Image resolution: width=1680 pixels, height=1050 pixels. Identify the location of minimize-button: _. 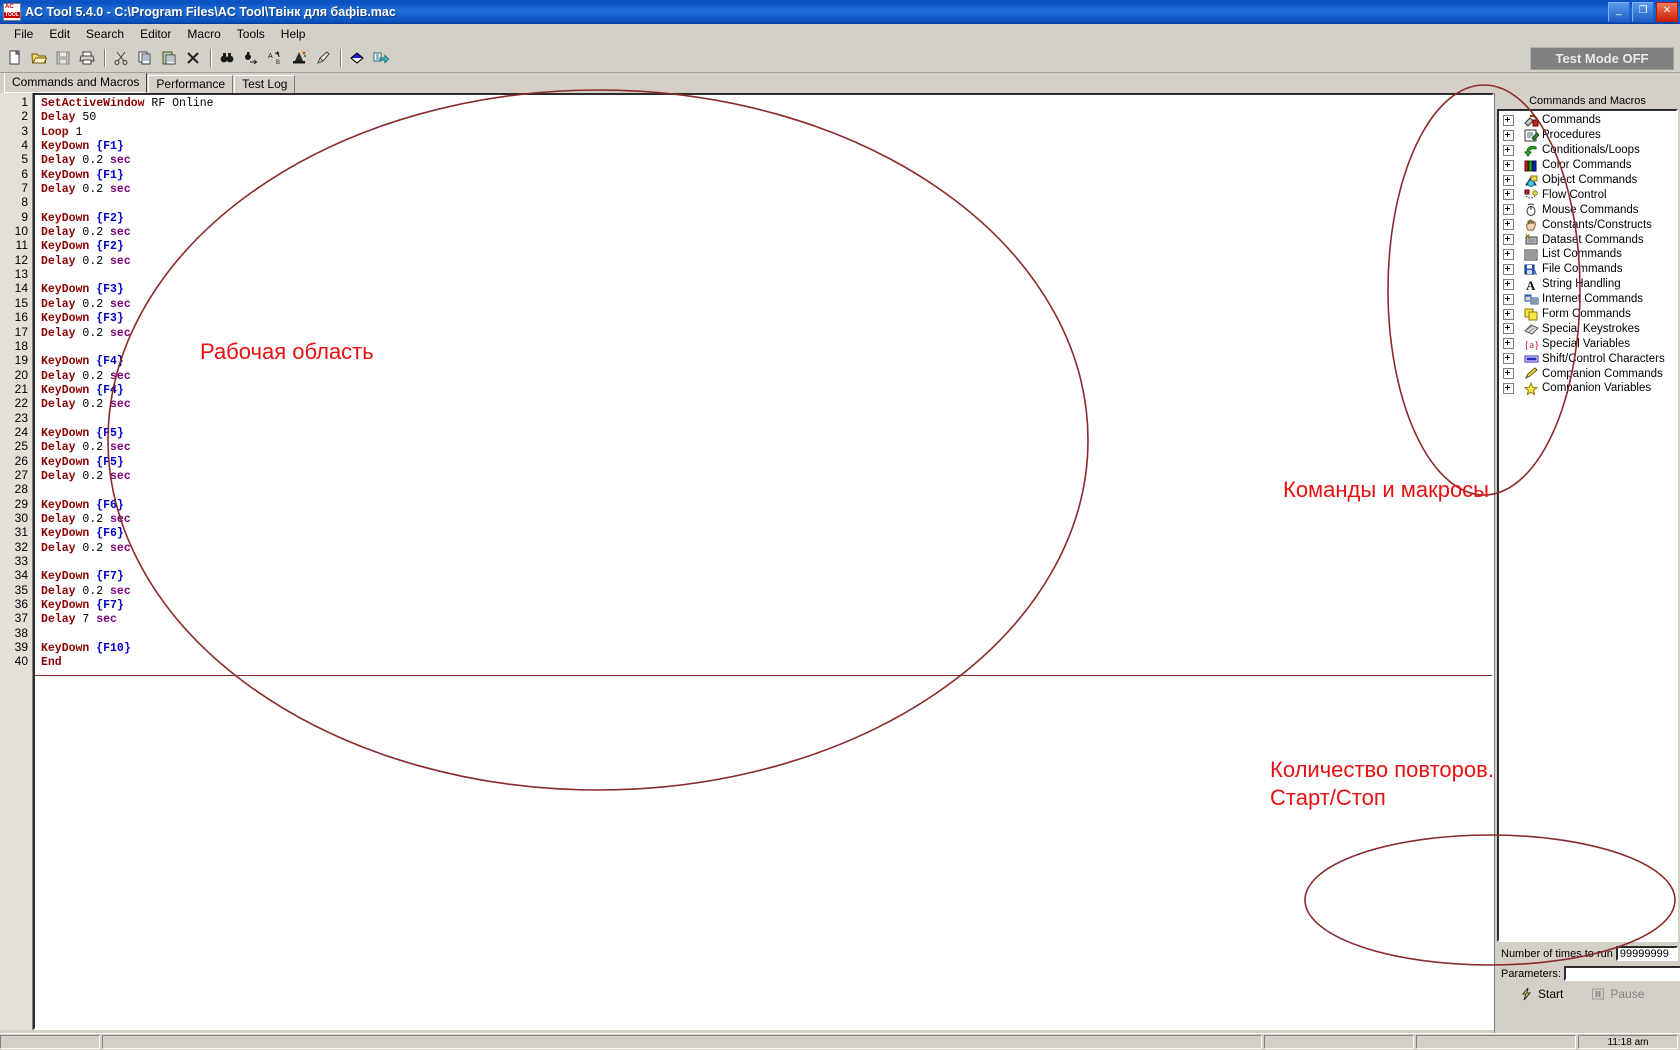
(1619, 12).